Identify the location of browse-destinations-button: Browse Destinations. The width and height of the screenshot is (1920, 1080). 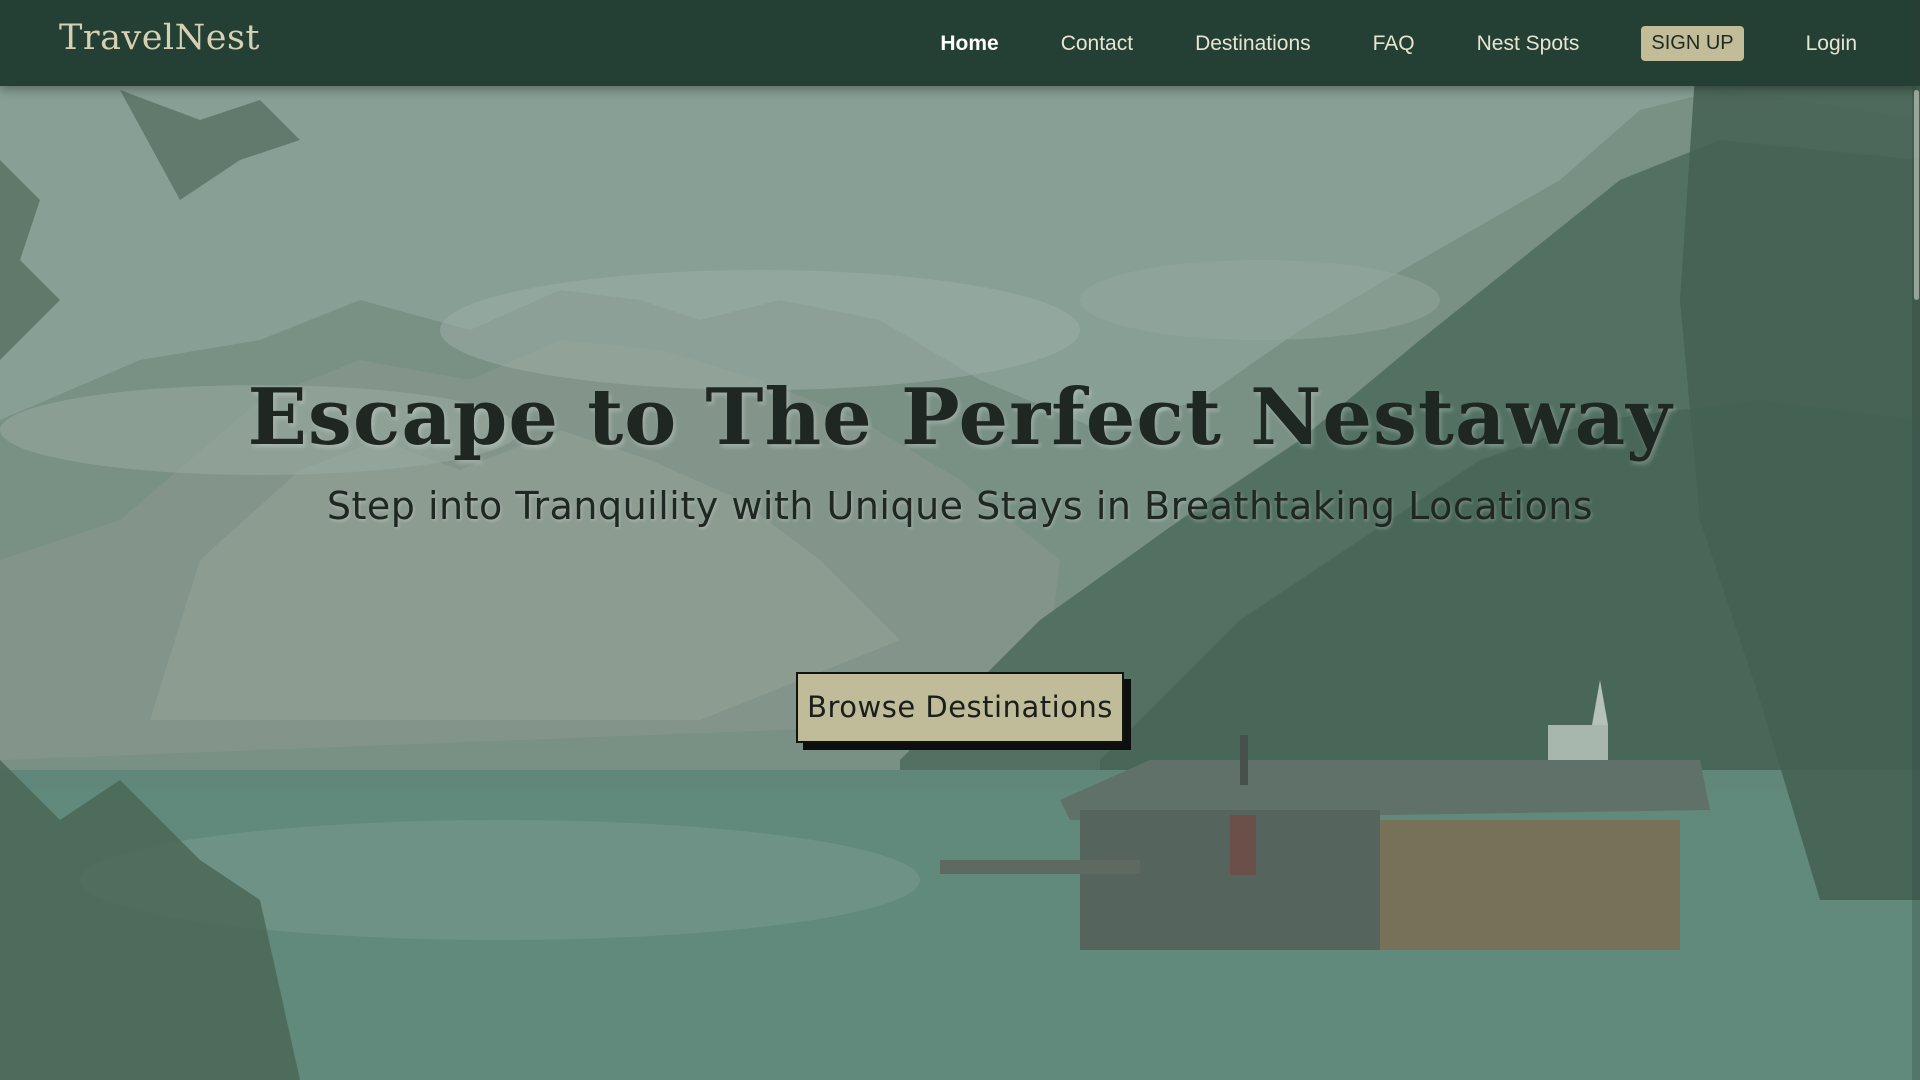
(960, 707).